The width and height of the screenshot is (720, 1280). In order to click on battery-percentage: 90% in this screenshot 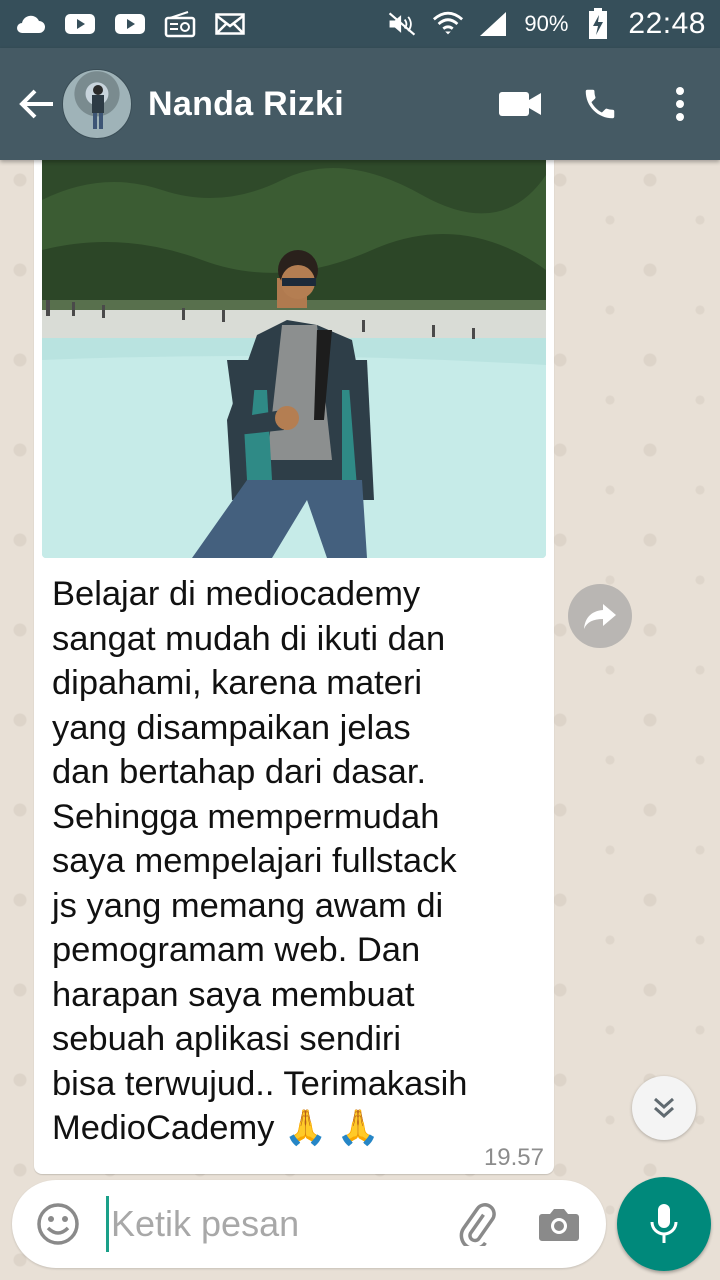, I will do `click(546, 23)`.